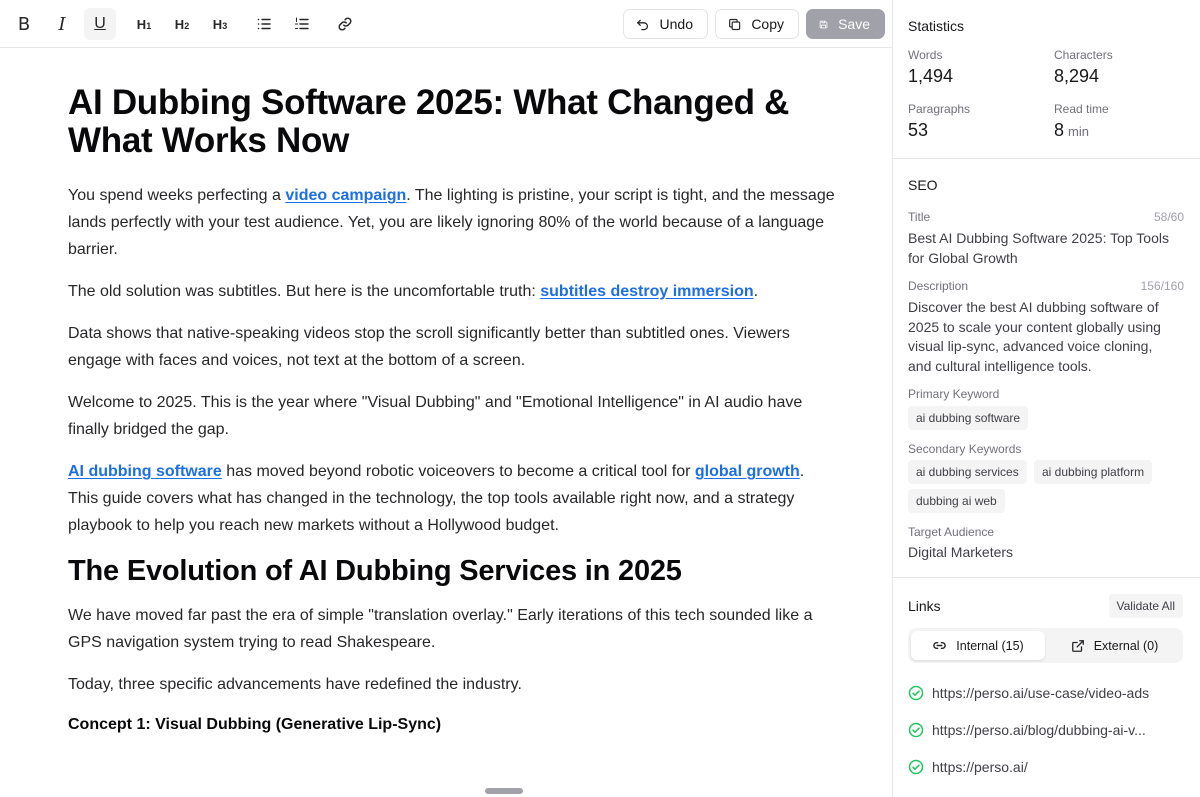 The width and height of the screenshot is (1200, 797). I want to click on secondary-keyword-chip: dubbing ai web, so click(956, 501).